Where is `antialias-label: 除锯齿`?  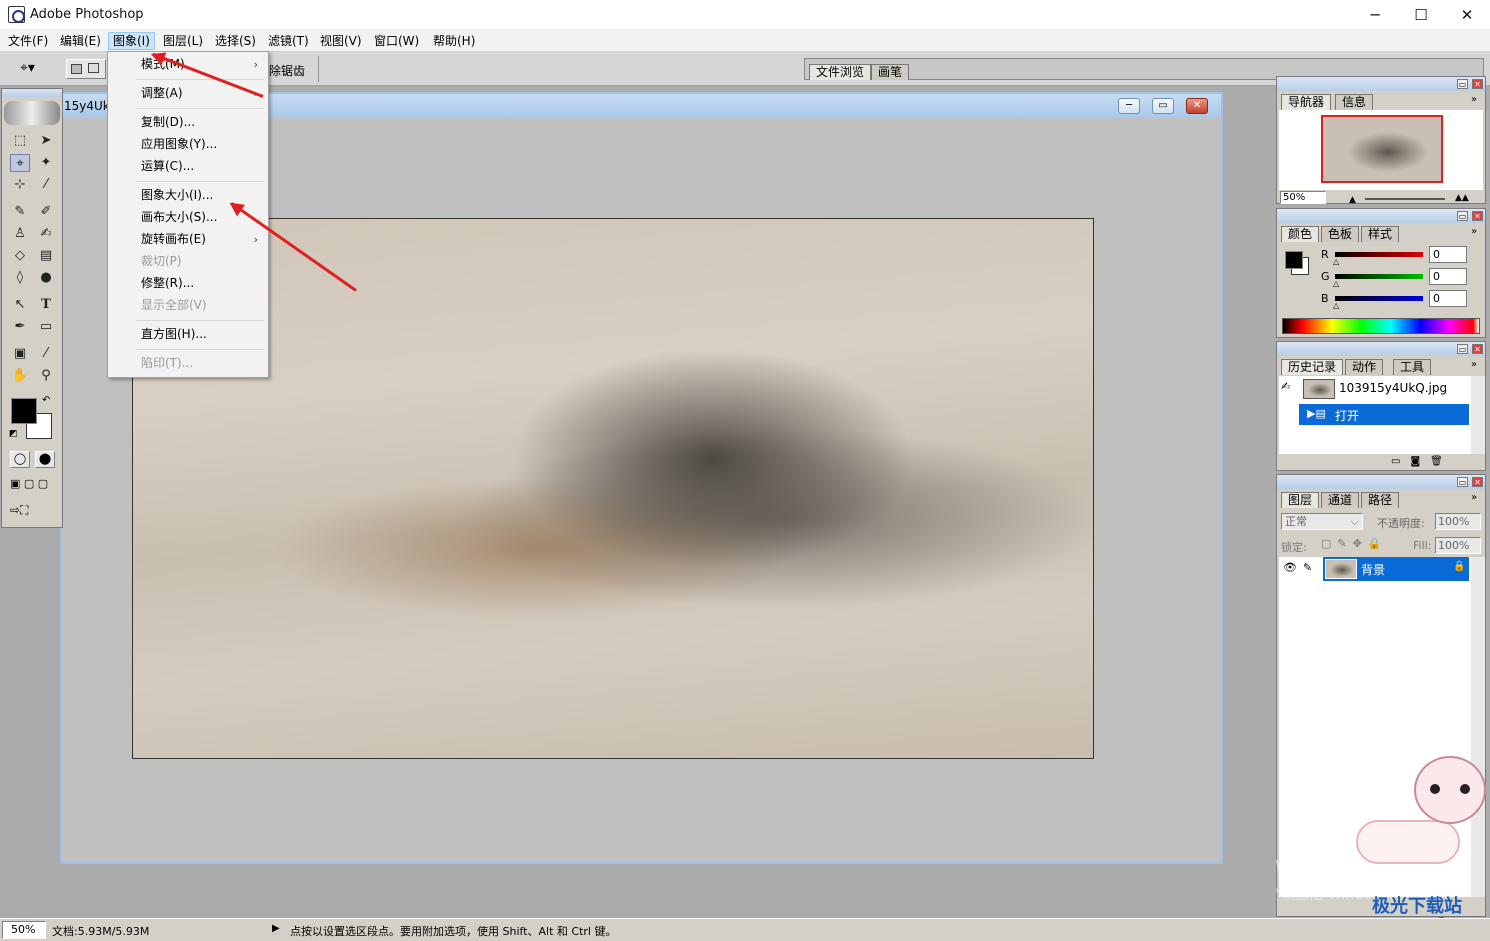
antialias-label: 除锯齿 is located at coordinates (287, 70).